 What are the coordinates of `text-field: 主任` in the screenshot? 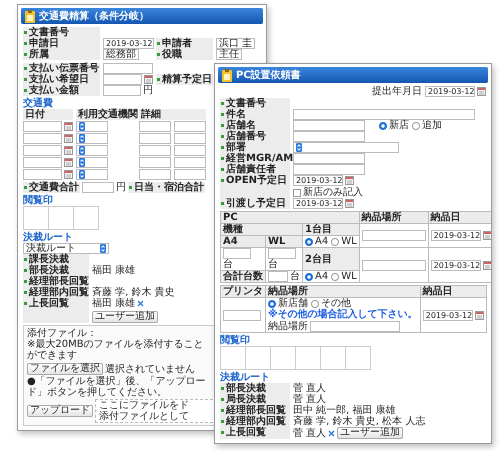 It's located at (229, 54).